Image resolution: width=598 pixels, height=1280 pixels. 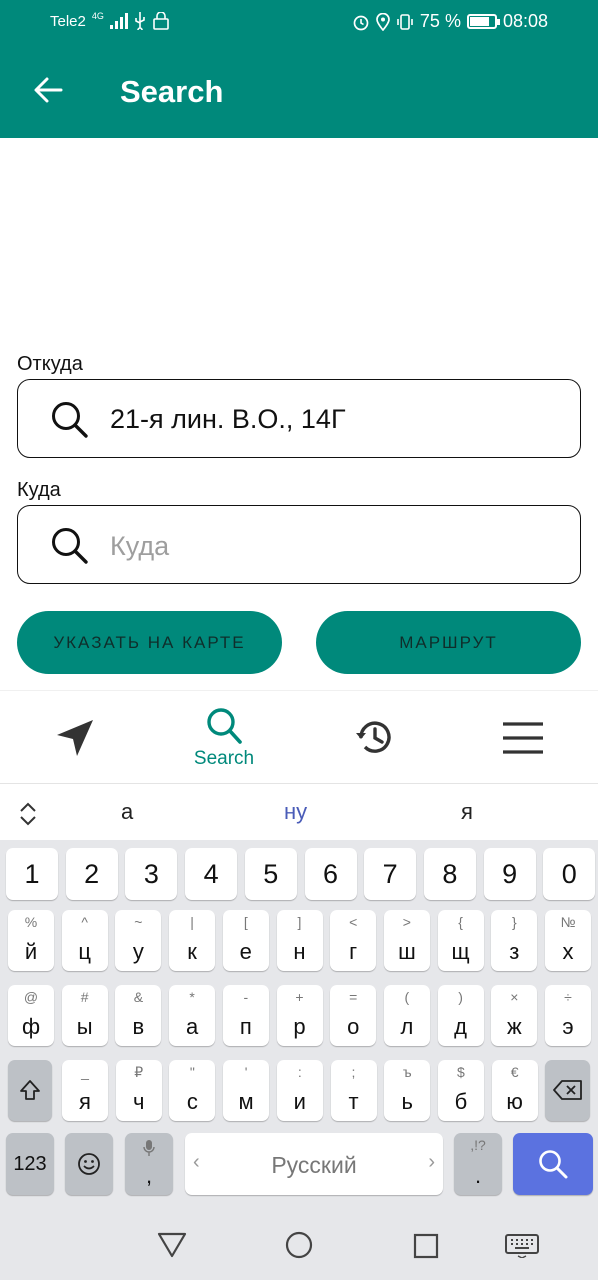 I want to click on comma-label: ,, so click(x=149, y=1175).